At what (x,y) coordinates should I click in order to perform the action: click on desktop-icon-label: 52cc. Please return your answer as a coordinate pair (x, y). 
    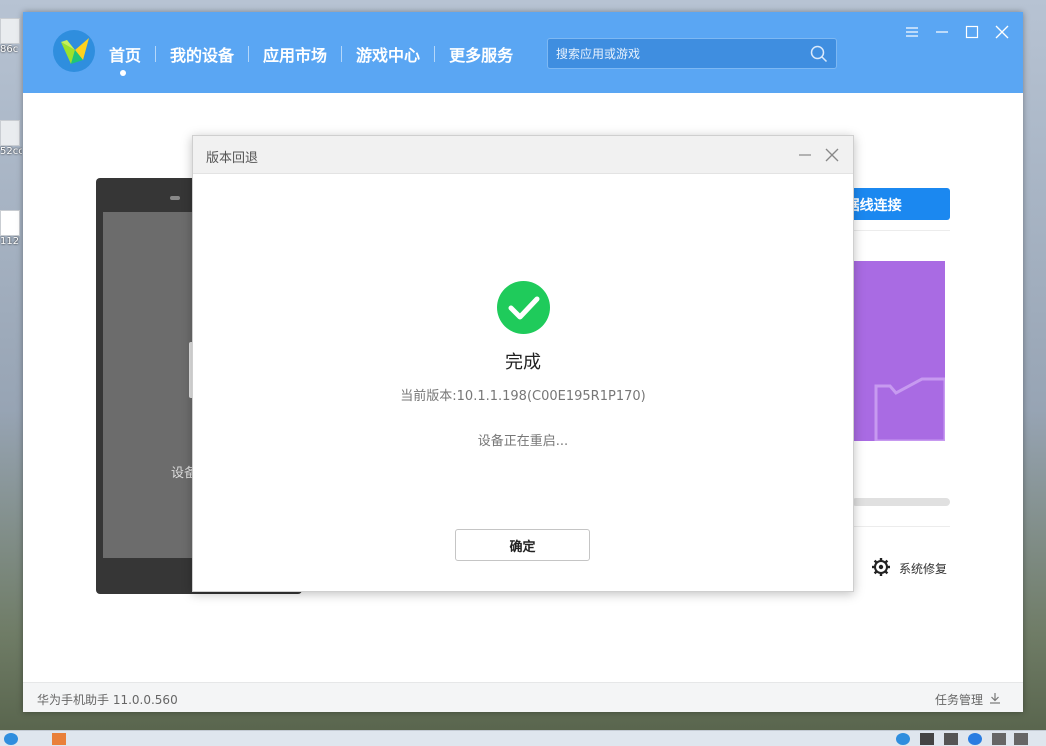
    Looking at the image, I should click on (11, 151).